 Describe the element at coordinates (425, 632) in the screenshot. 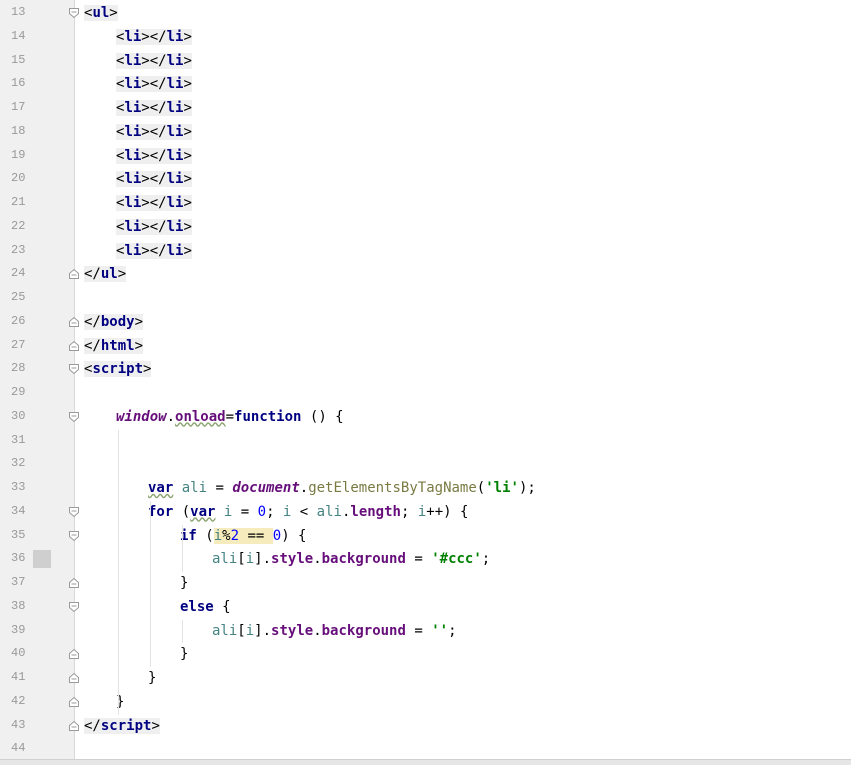

I see `code-line: 39 ali[i].style.background = '';` at that location.